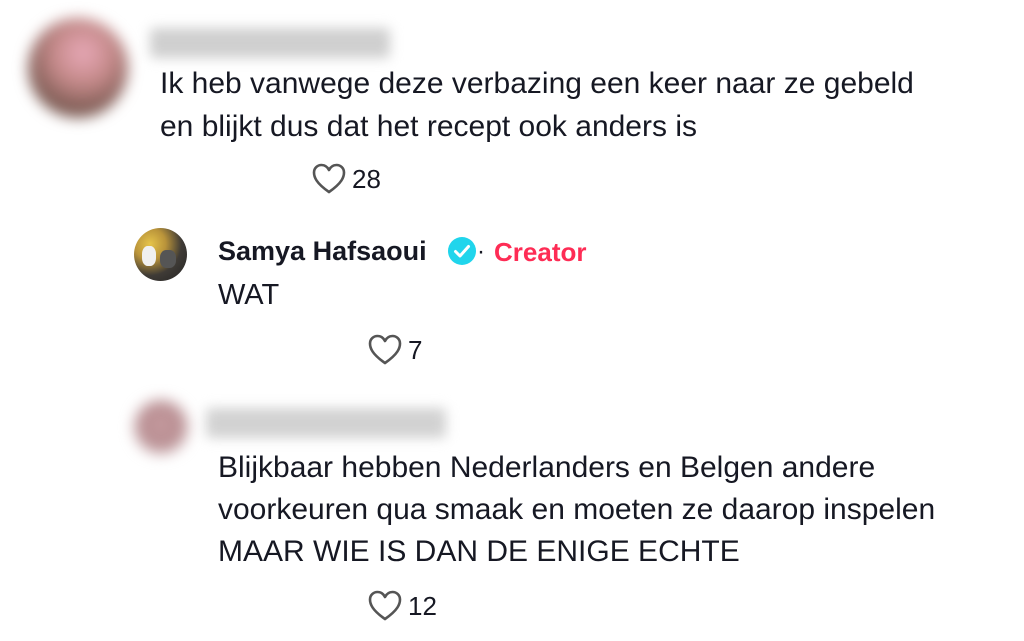  I want to click on comment-text-line: MAAR WIE IS DAN DE ENIGE ECHTE, so click(479, 551).